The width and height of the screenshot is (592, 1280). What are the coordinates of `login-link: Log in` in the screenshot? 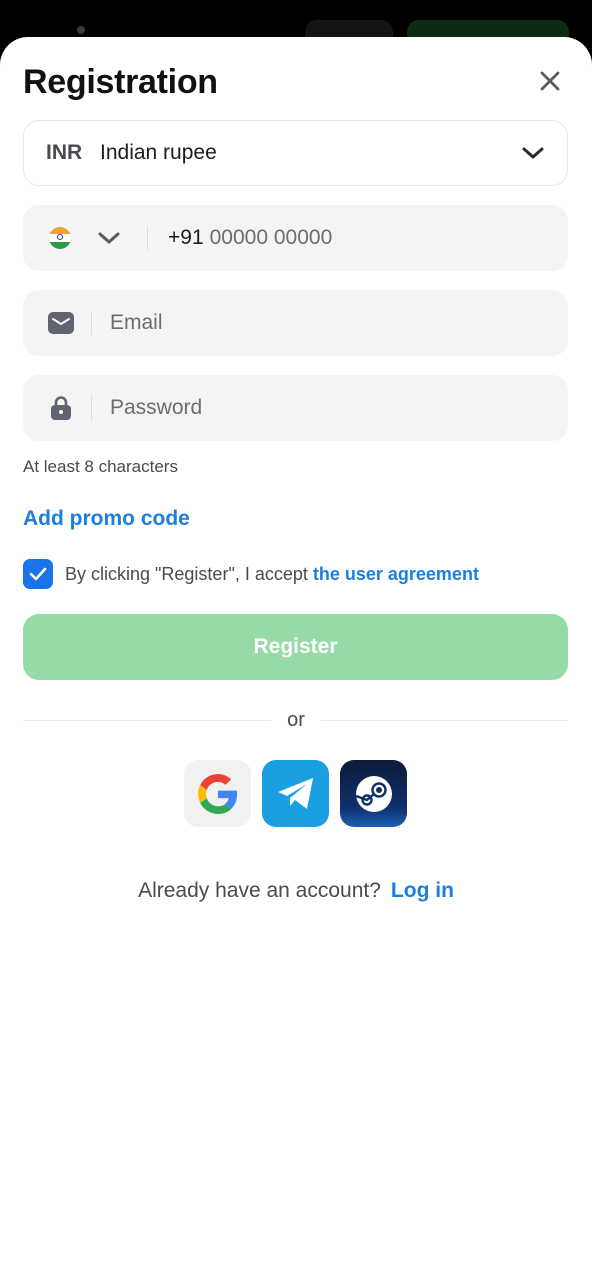 It's located at (422, 890).